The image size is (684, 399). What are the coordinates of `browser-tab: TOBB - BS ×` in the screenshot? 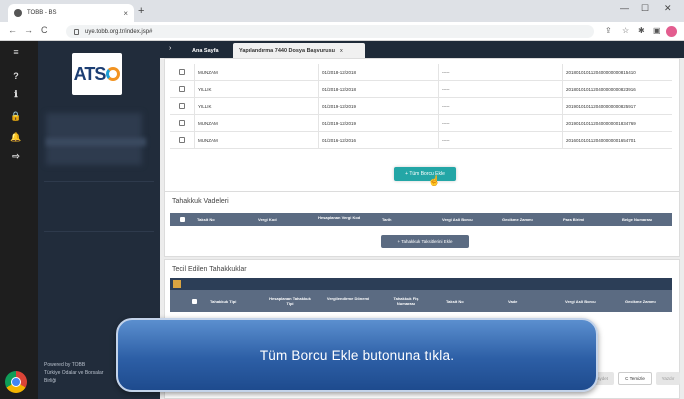 It's located at (71, 13).